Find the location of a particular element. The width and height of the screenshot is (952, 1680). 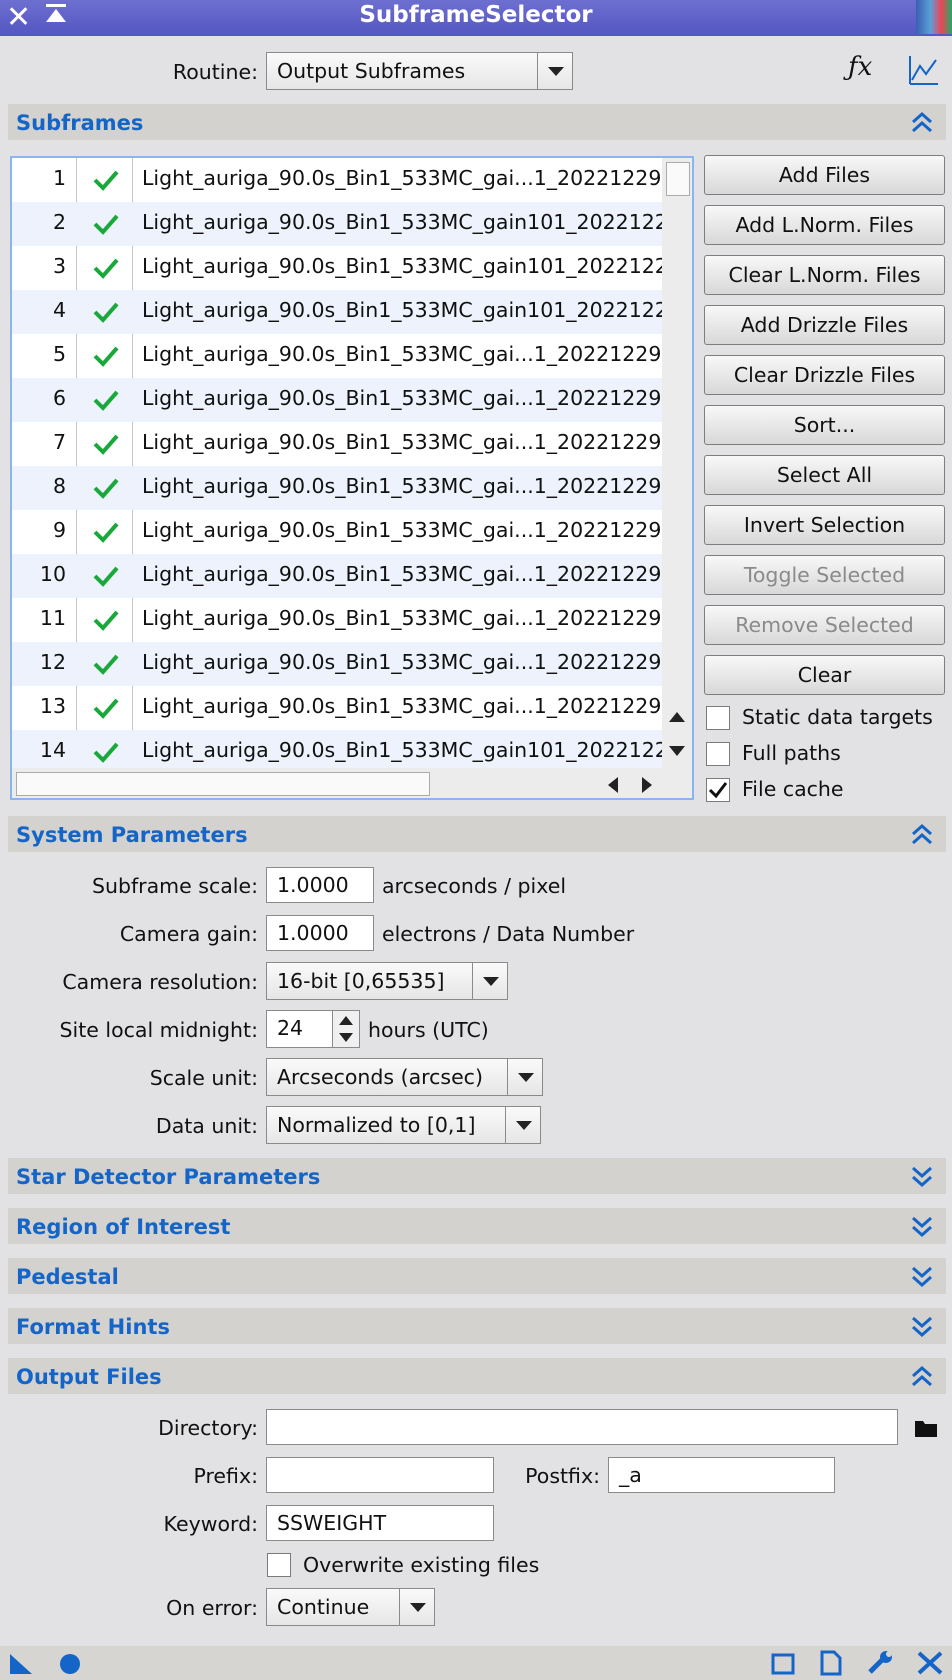

subframe-scale-input: 1.0000 is located at coordinates (320, 885).